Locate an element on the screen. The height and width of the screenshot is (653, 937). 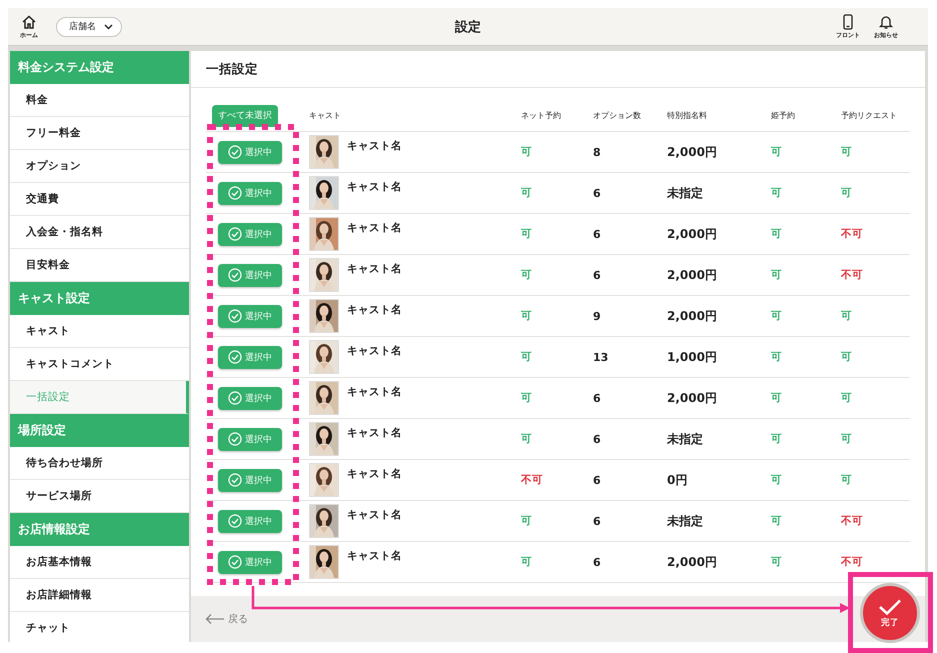
special-fee: 1,000円 is located at coordinates (692, 357).